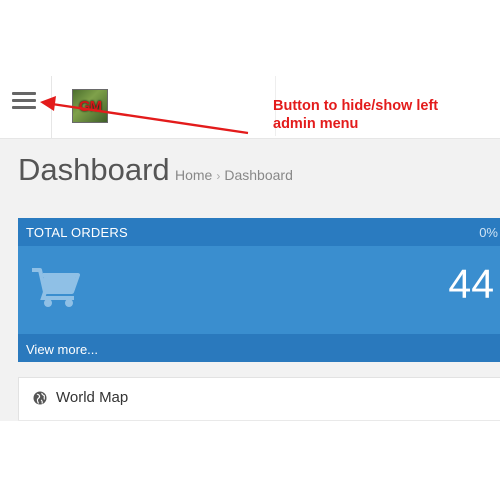  What do you see at coordinates (193, 175) in the screenshot?
I see `breadcrumb-home: Home` at bounding box center [193, 175].